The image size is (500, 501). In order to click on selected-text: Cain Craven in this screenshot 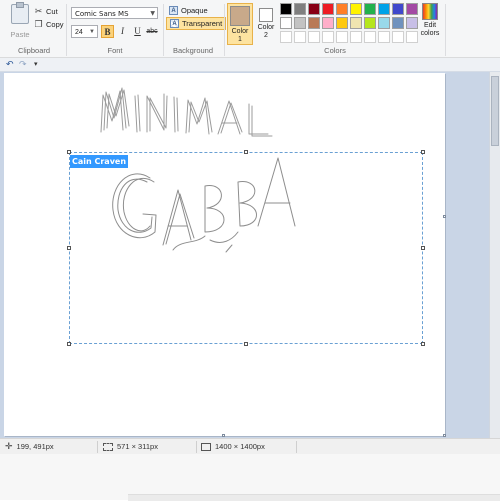, I will do `click(99, 161)`.